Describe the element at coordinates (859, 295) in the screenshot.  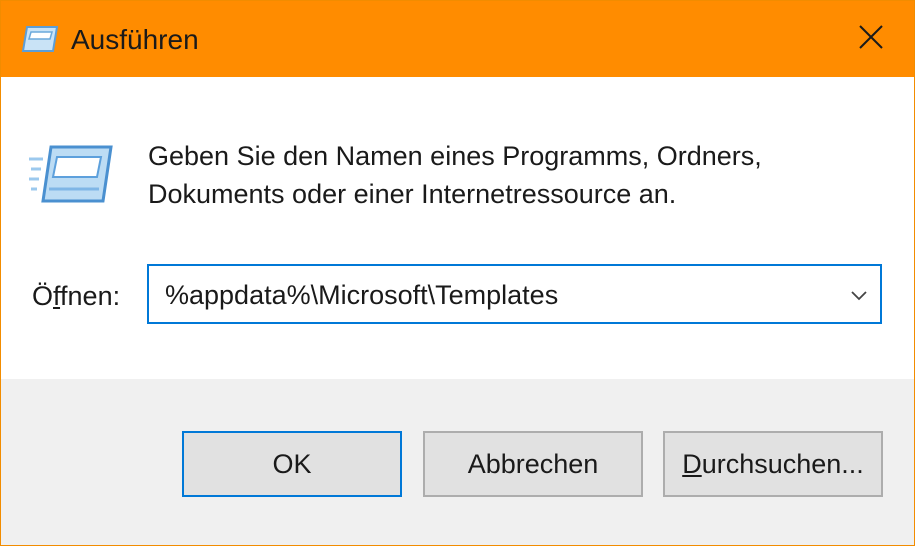
I see `chevron-down-icon` at that location.